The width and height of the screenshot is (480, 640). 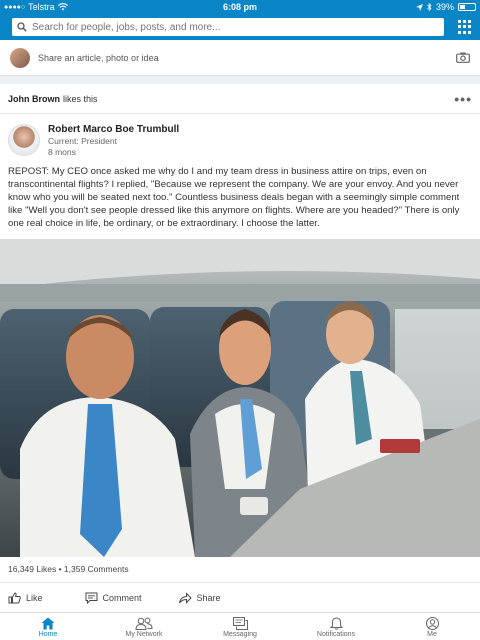 I want to click on author-headline: Current: President, so click(x=82, y=141).